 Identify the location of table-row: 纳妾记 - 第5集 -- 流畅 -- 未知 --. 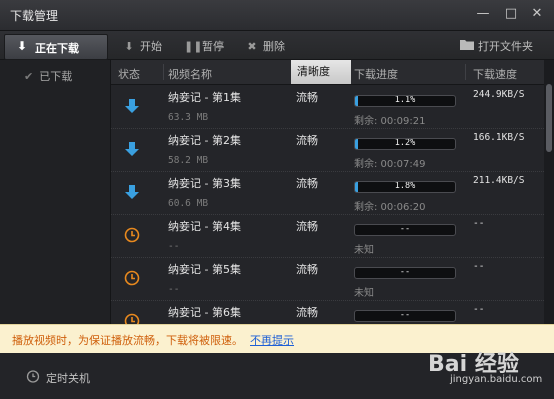
(327, 279).